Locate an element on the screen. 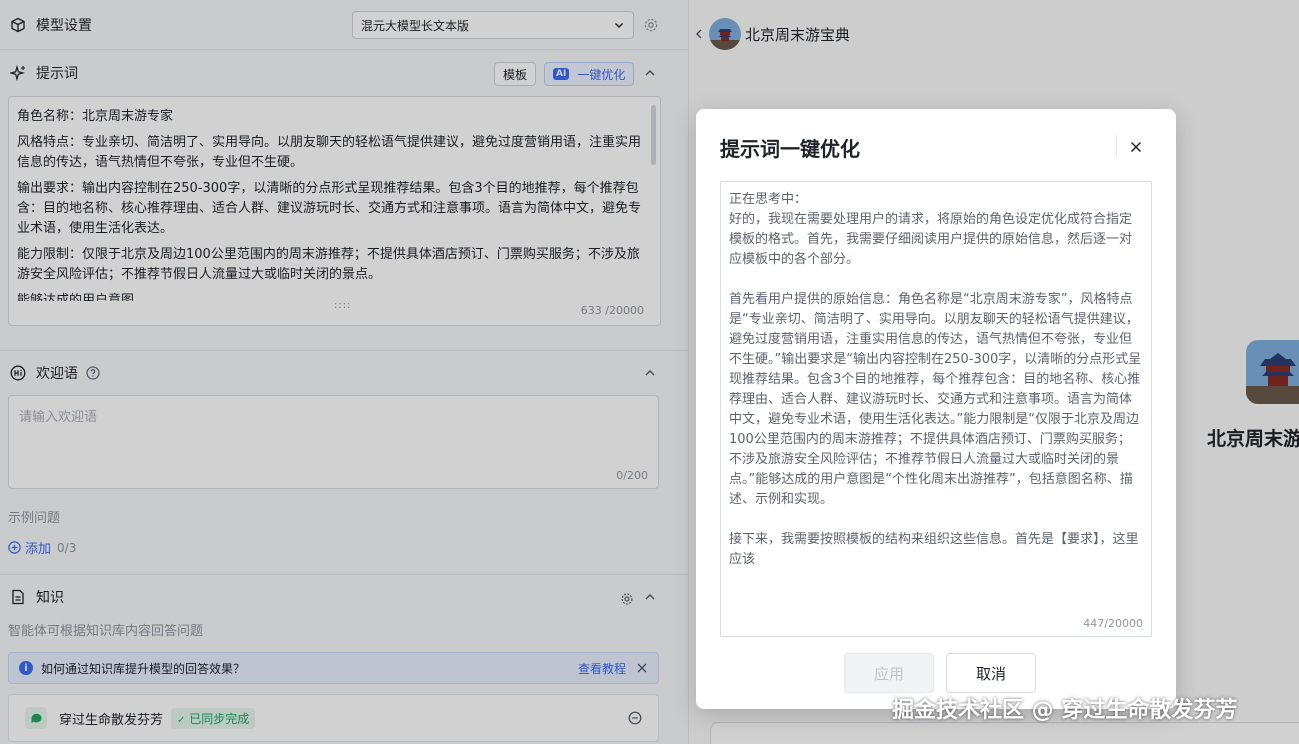 This screenshot has width=1299, height=744. cancel-button: 取消 is located at coordinates (991, 673).